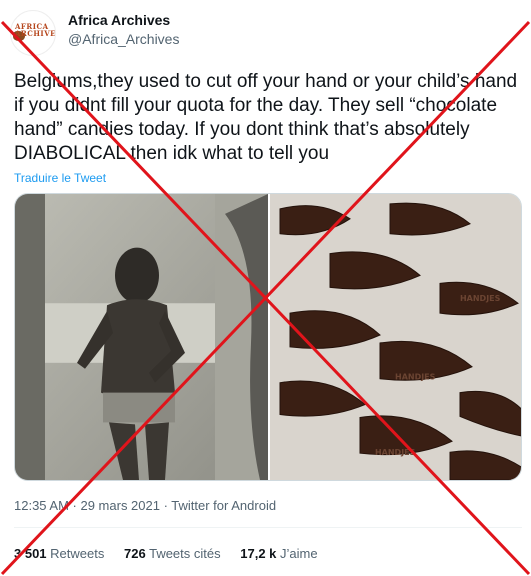  Describe the element at coordinates (35, 30) in the screenshot. I see `avatar-logo-text: AFRICA ARCHIVES` at that location.